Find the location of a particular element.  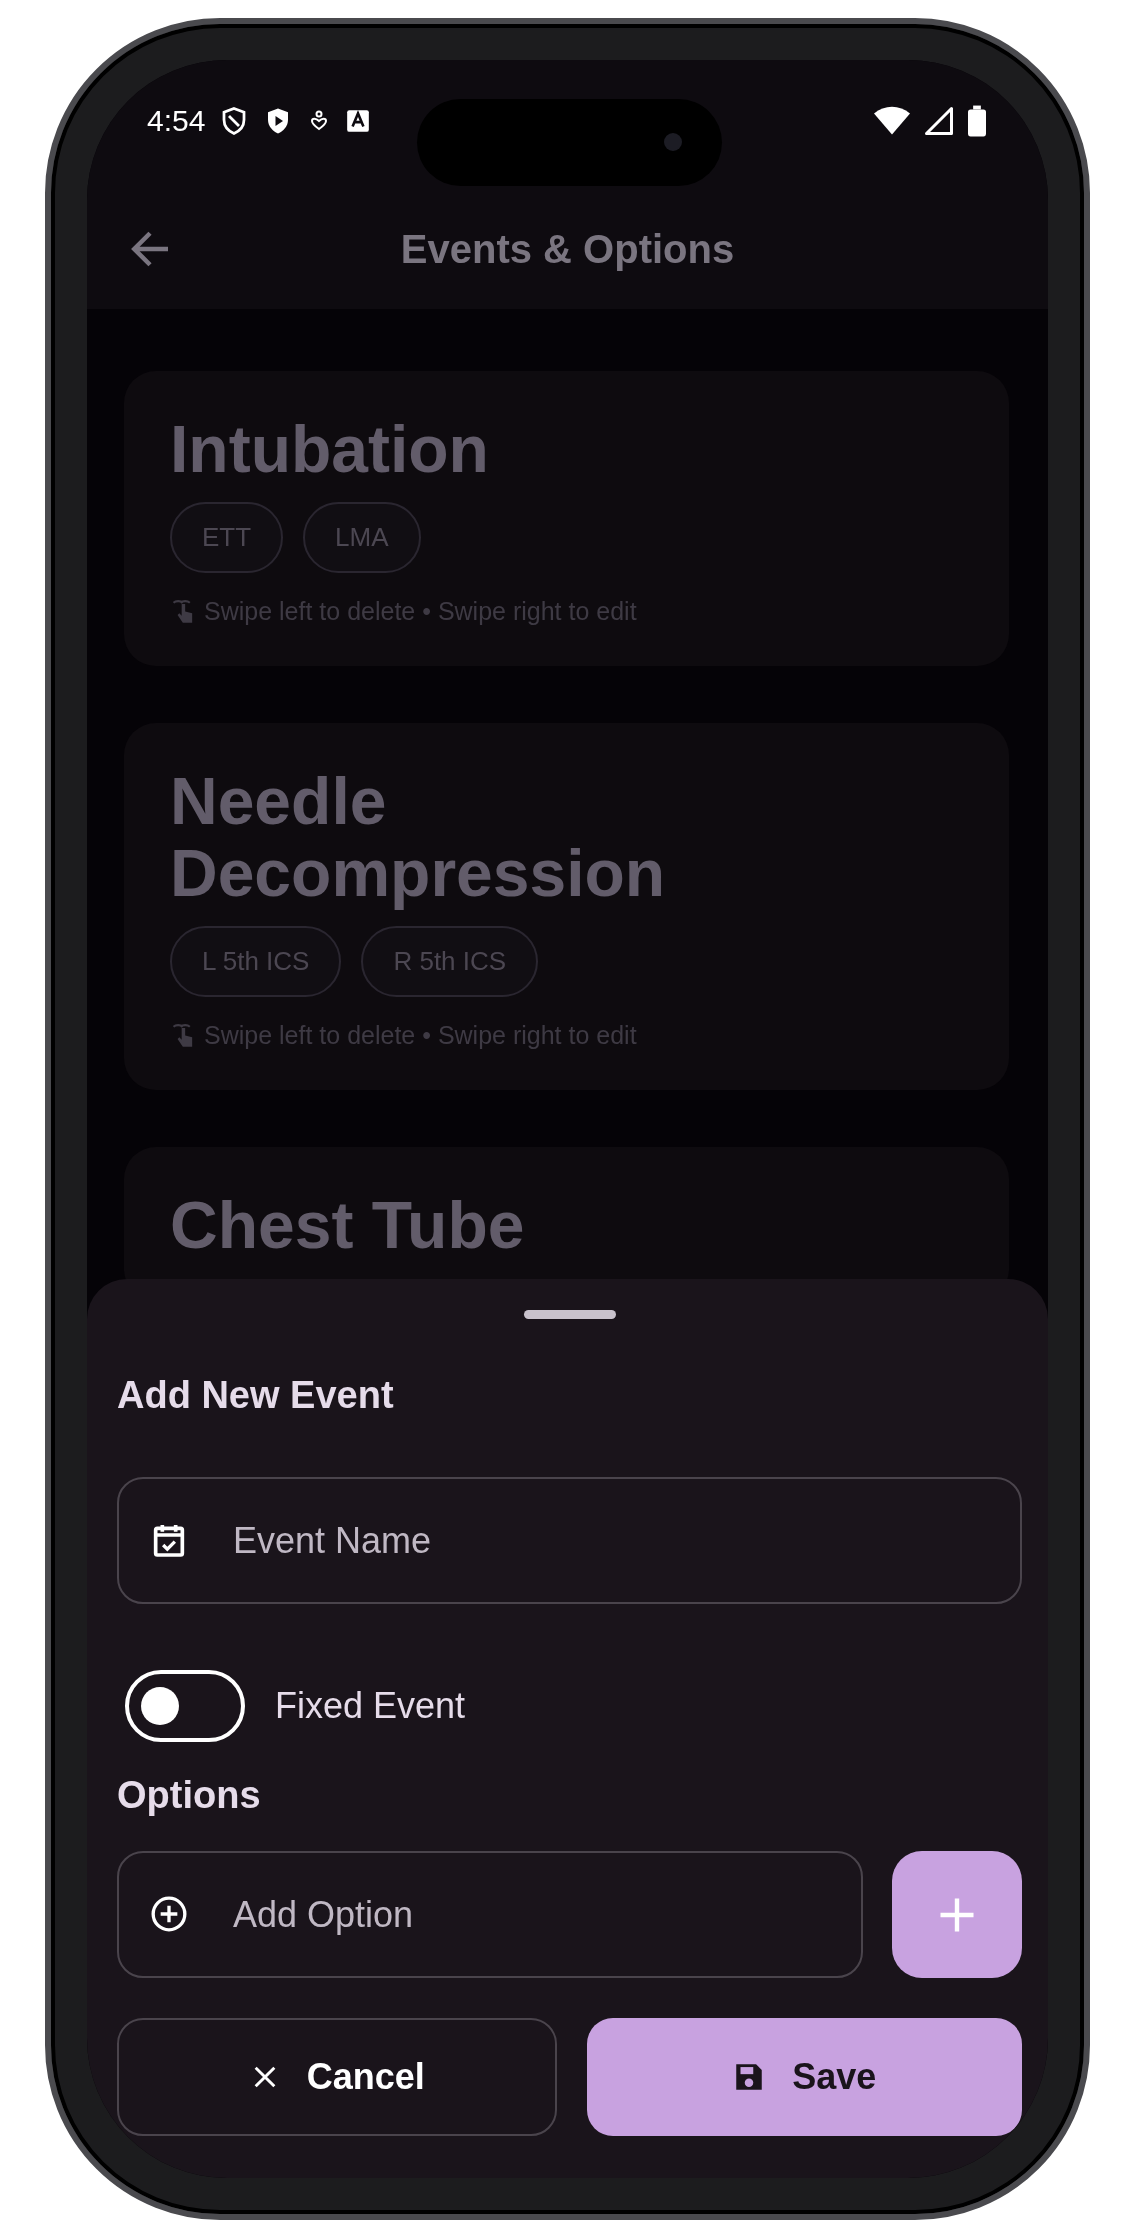

sheet-title: Add New Event is located at coordinates (256, 1395).